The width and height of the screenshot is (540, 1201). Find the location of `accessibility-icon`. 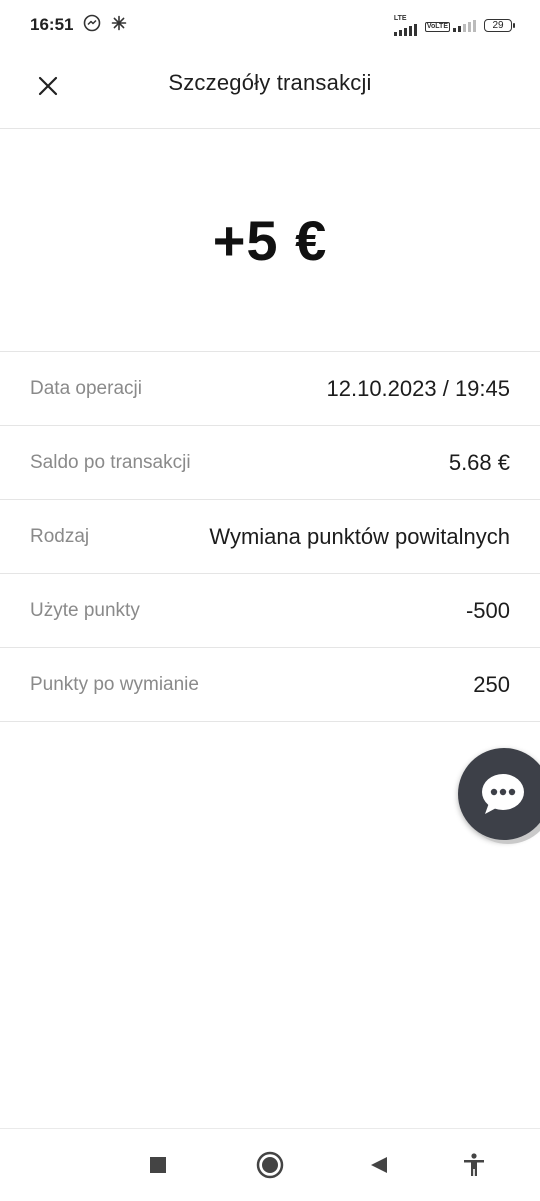

accessibility-icon is located at coordinates (474, 1164).